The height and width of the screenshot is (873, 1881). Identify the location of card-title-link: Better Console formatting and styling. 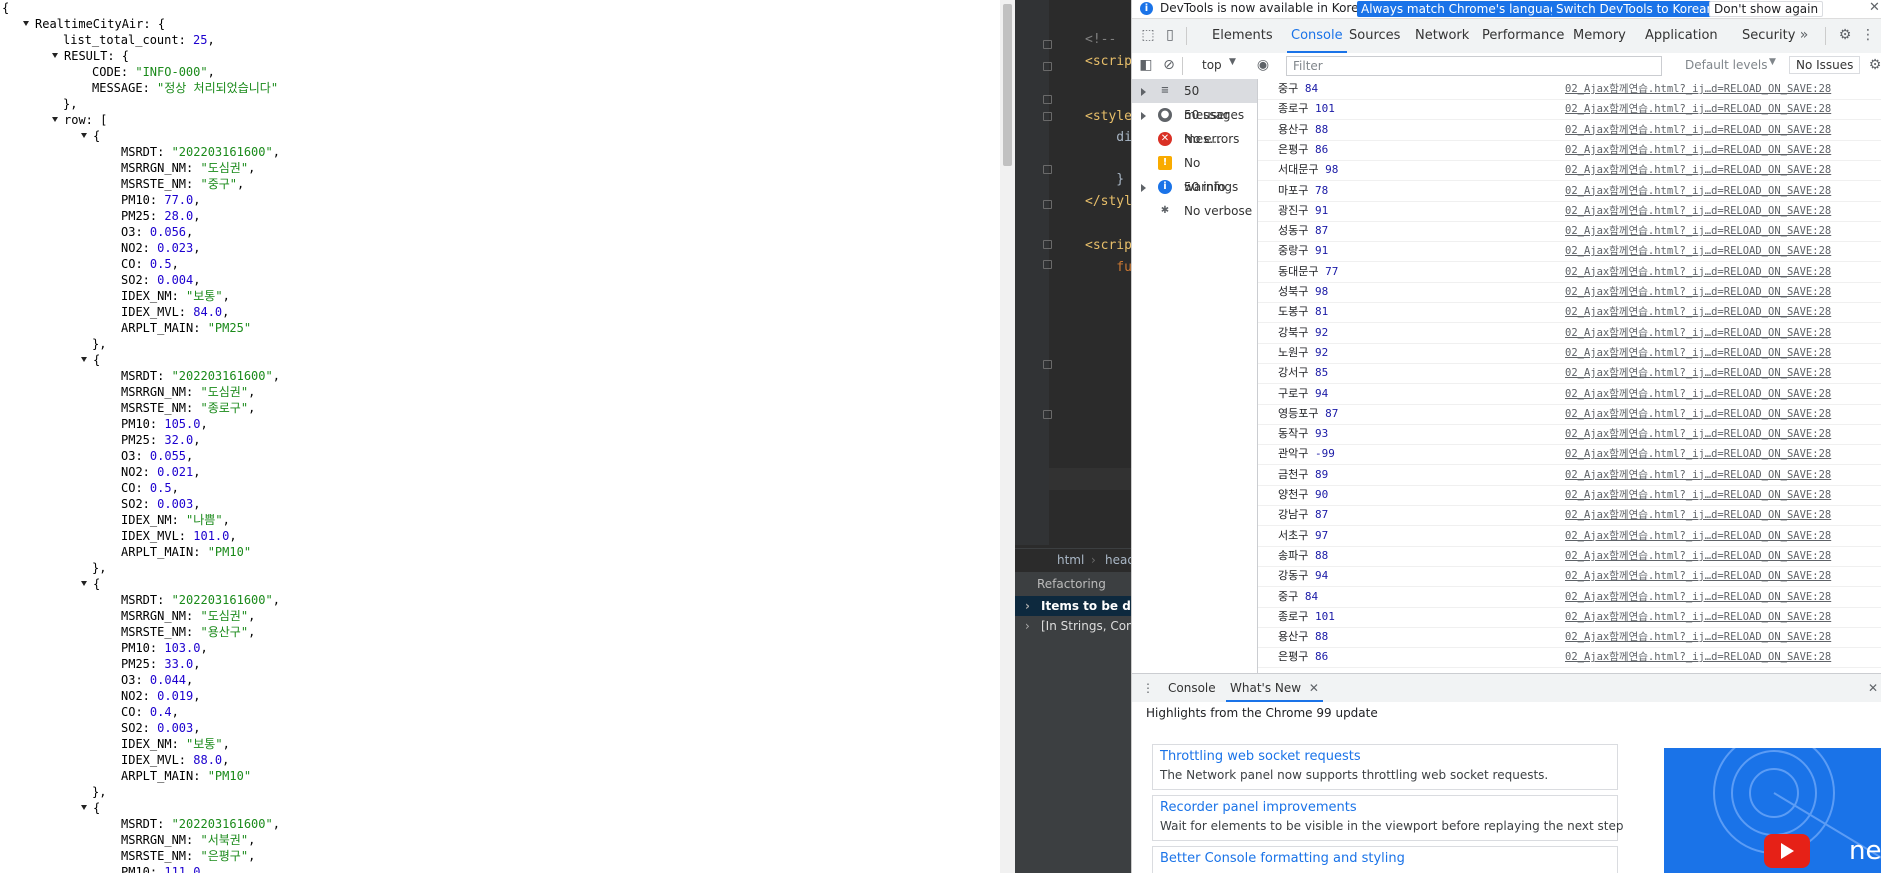
(1282, 858).